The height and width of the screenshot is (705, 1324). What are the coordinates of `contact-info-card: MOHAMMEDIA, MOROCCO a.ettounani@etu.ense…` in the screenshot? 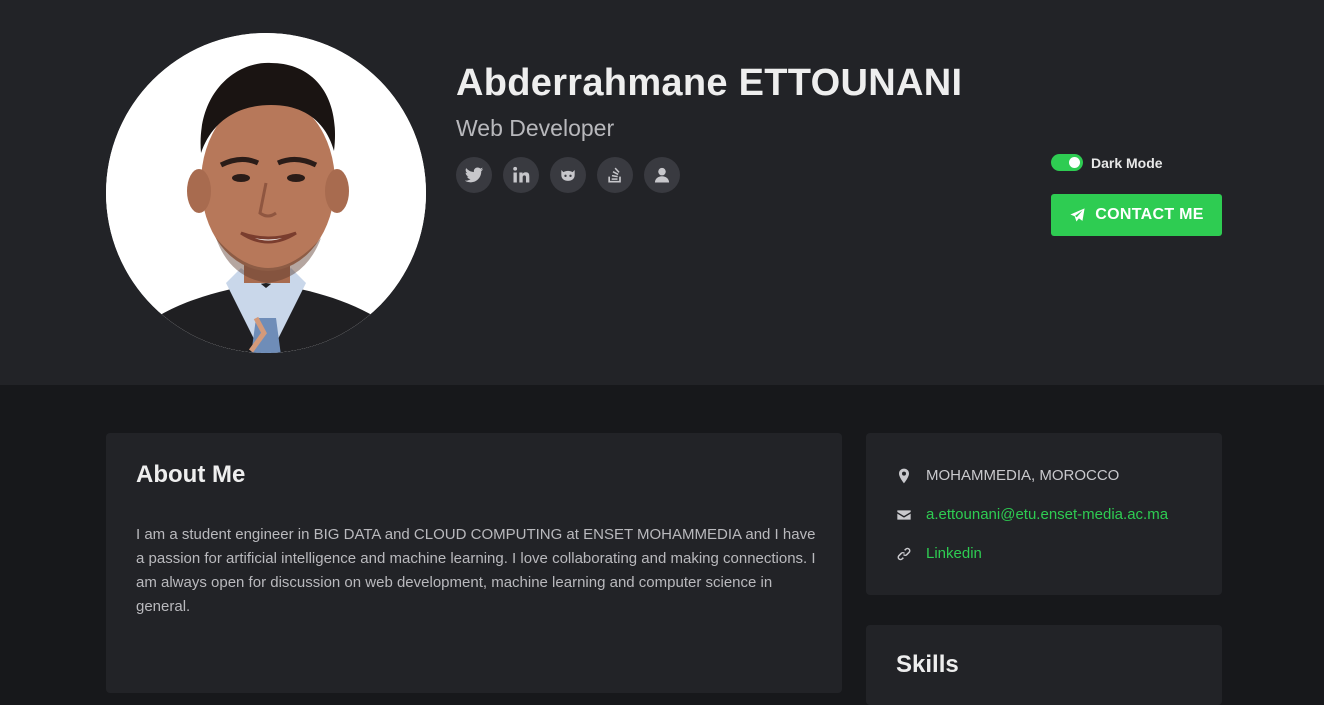 It's located at (1044, 514).